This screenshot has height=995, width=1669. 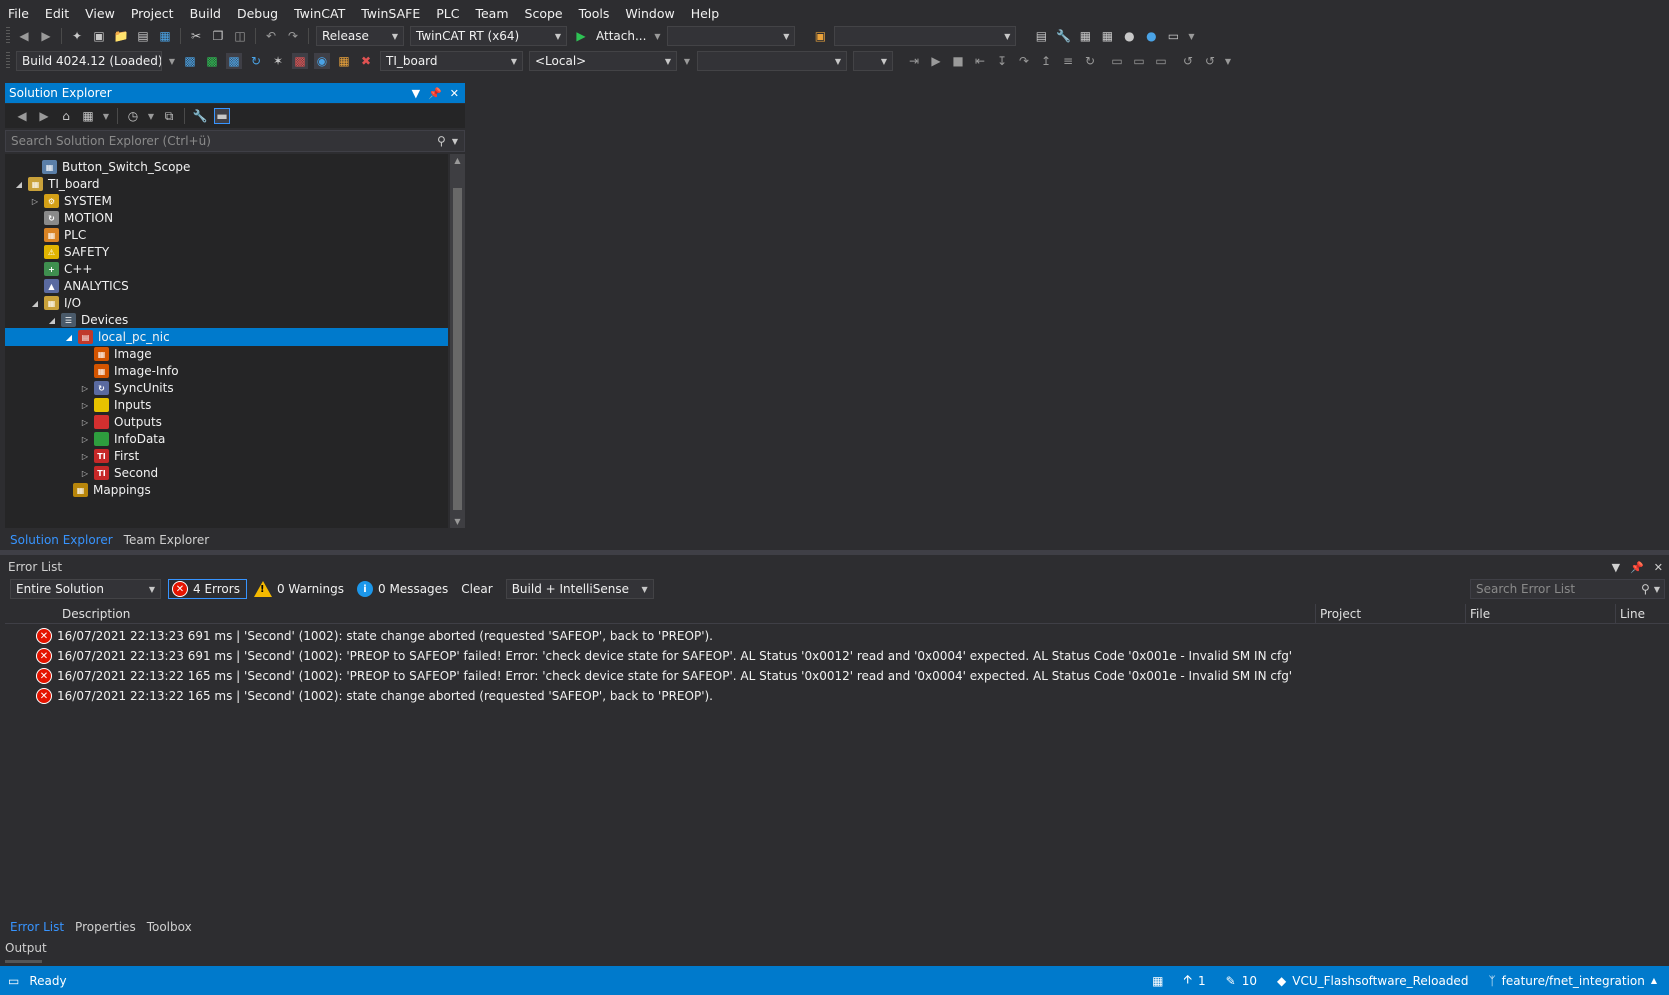 I want to click on force-values-icon: ▭, so click(x=1139, y=61).